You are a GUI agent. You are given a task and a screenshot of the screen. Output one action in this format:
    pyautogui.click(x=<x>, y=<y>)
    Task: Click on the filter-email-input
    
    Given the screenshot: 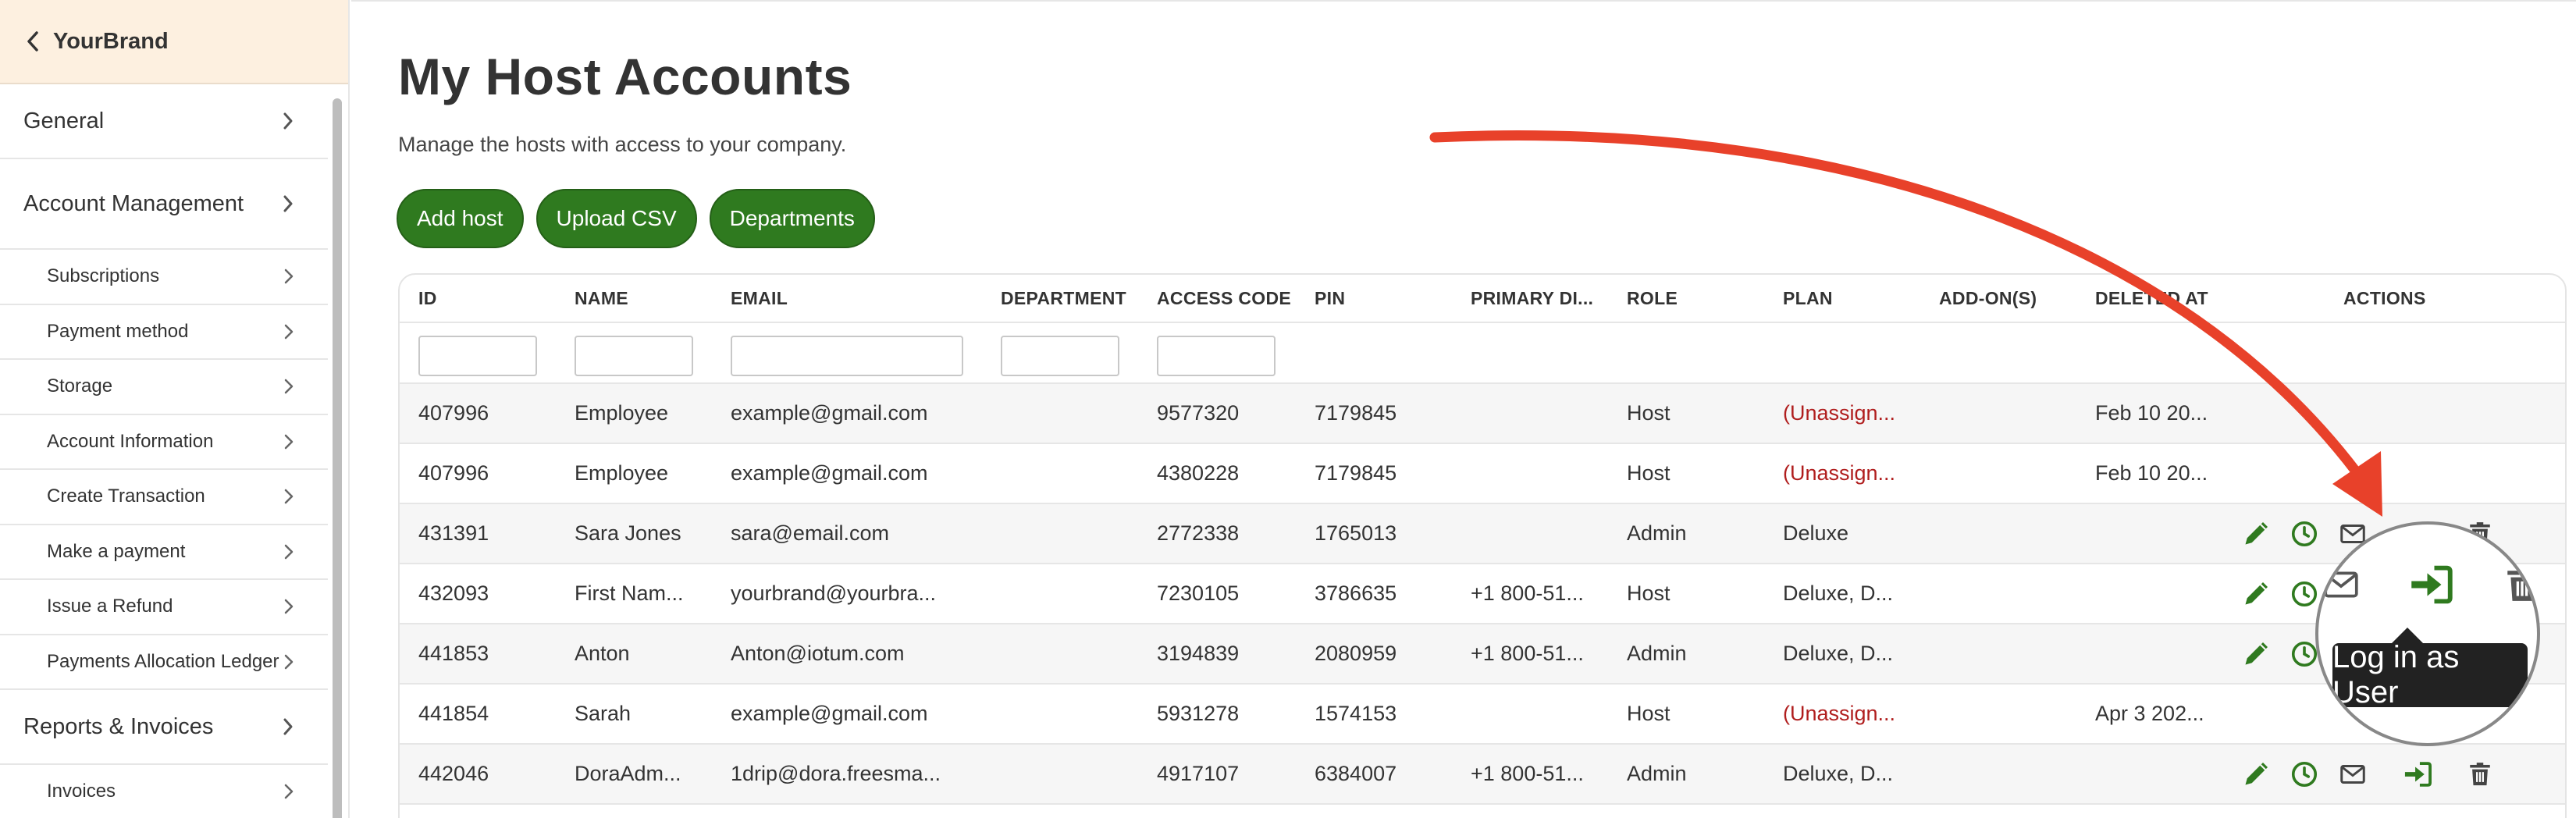 What is the action you would take?
    pyautogui.click(x=847, y=356)
    